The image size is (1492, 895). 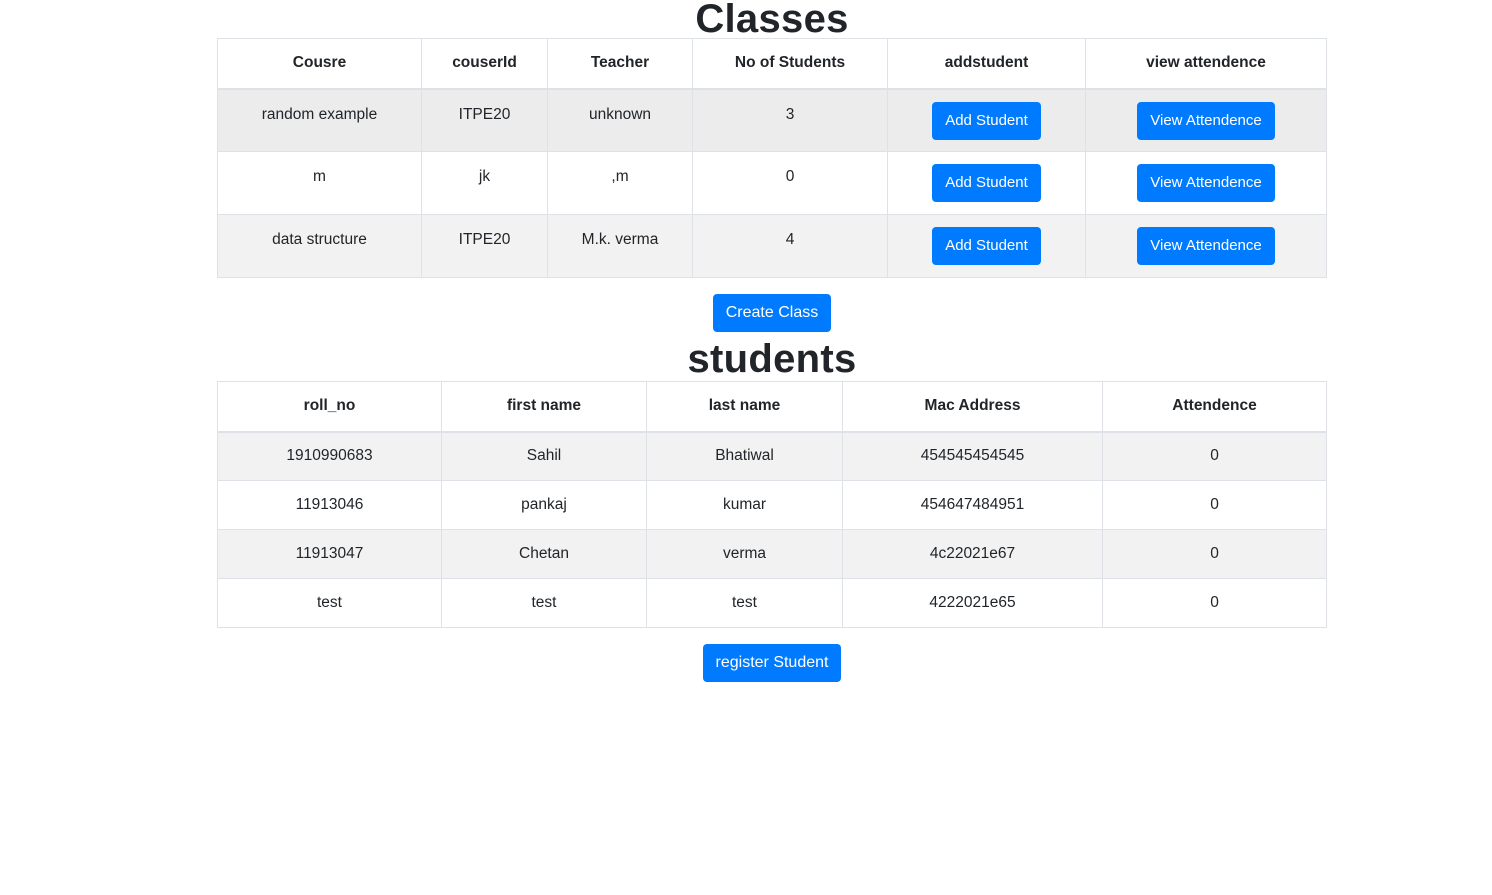 I want to click on student-roll-no: 11913047, so click(x=329, y=554).